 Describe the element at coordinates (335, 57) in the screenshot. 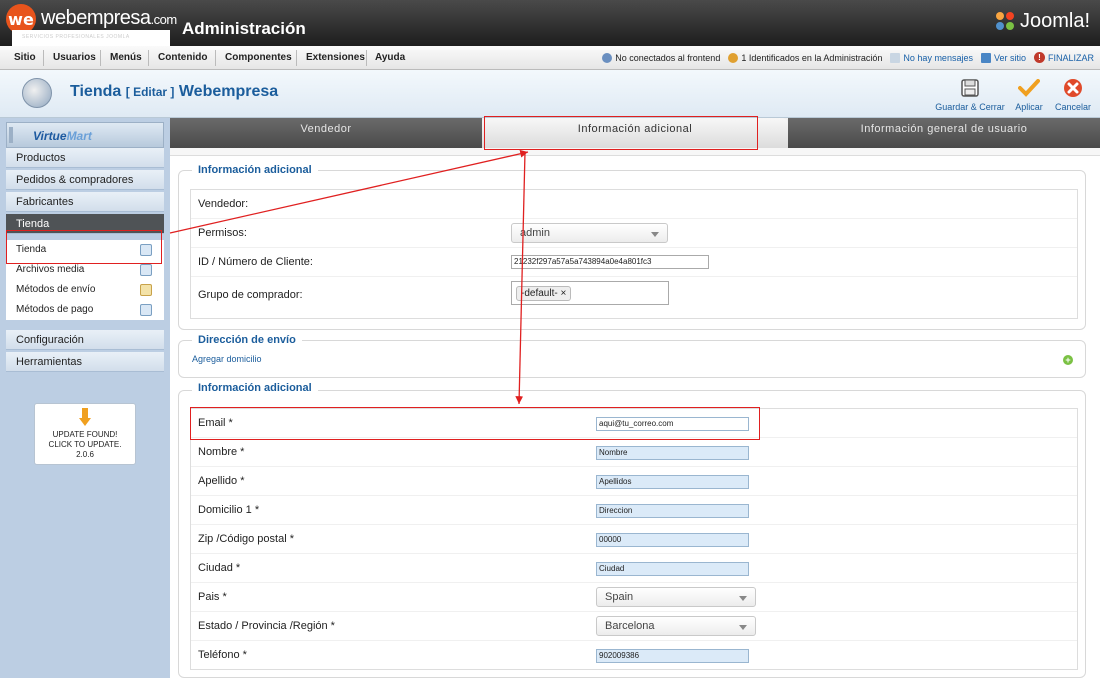

I see `menu-extensiones: Extensiones` at that location.